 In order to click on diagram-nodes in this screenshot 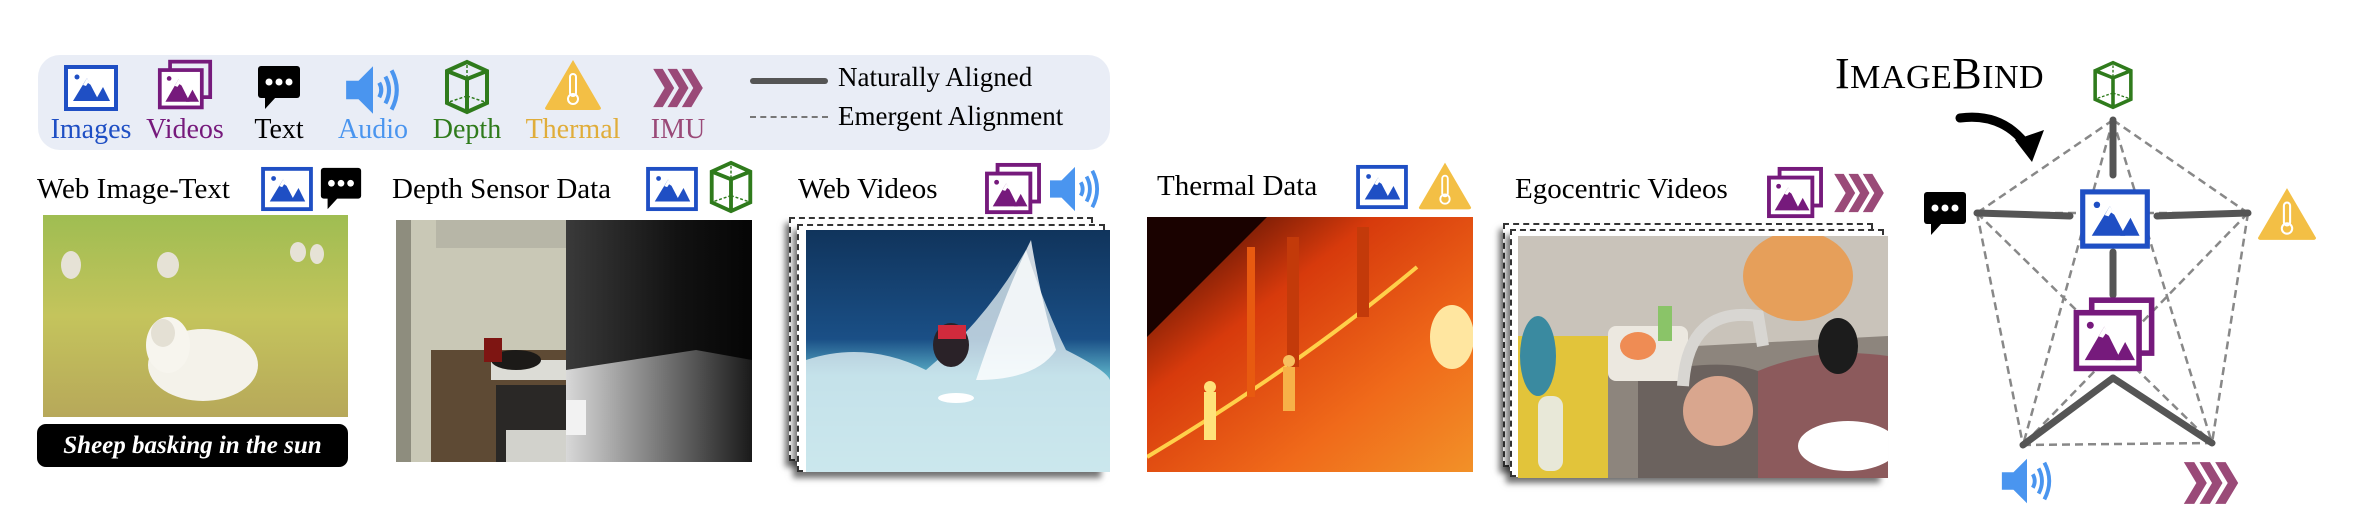, I will do `click(2120, 283)`.